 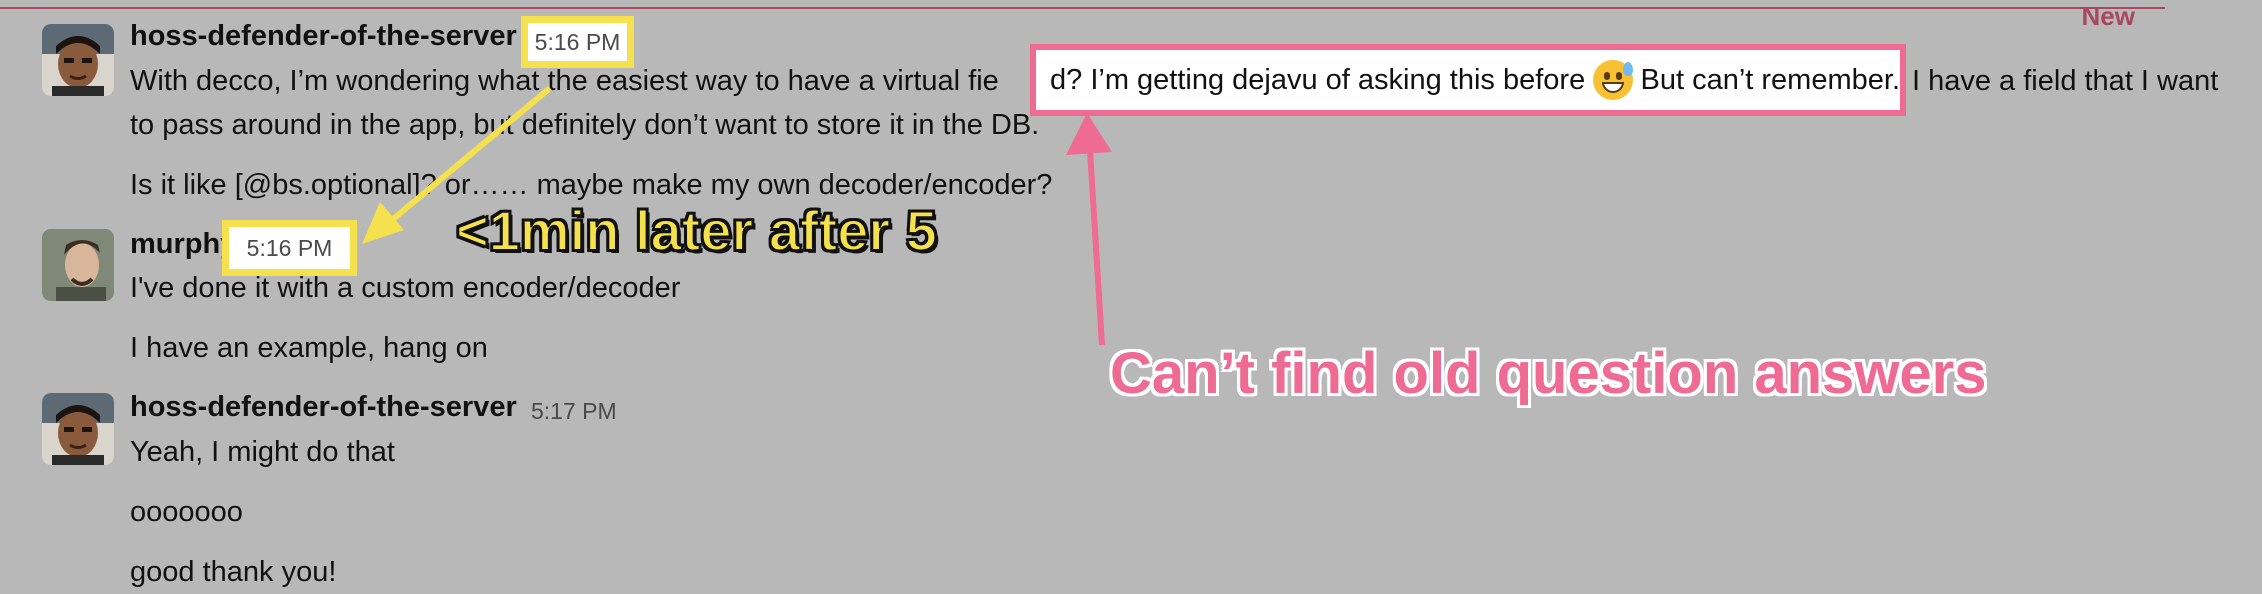 I want to click on yellow-arrow-head, so click(x=383, y=223).